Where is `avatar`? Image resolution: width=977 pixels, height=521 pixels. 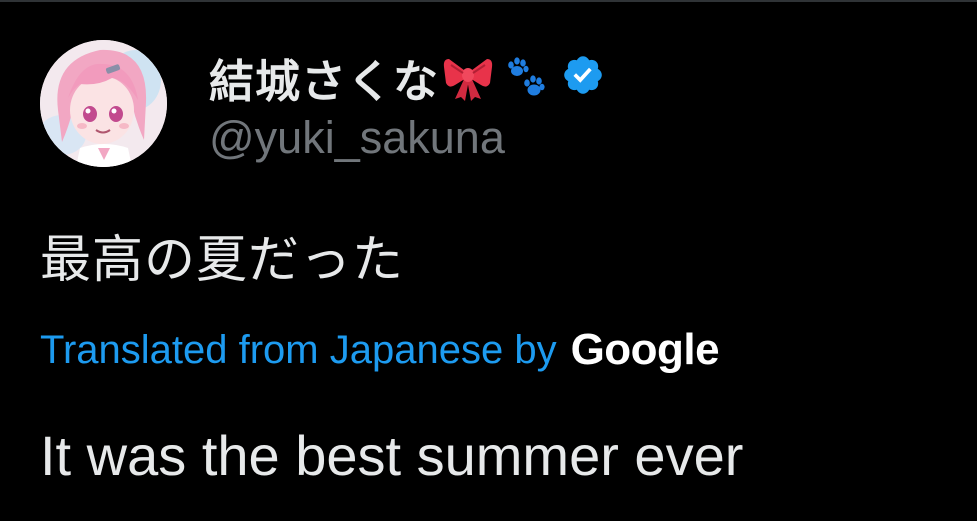 avatar is located at coordinates (103, 103).